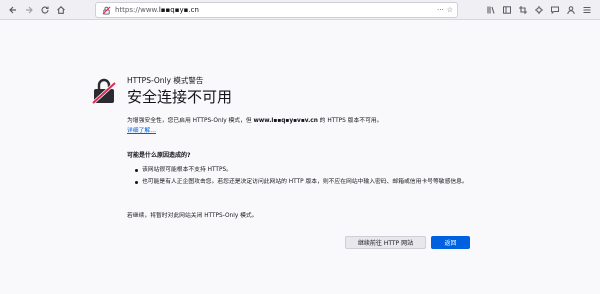 The image size is (600, 294). What do you see at coordinates (450, 242) in the screenshot?
I see `go-back-button: 返回` at bounding box center [450, 242].